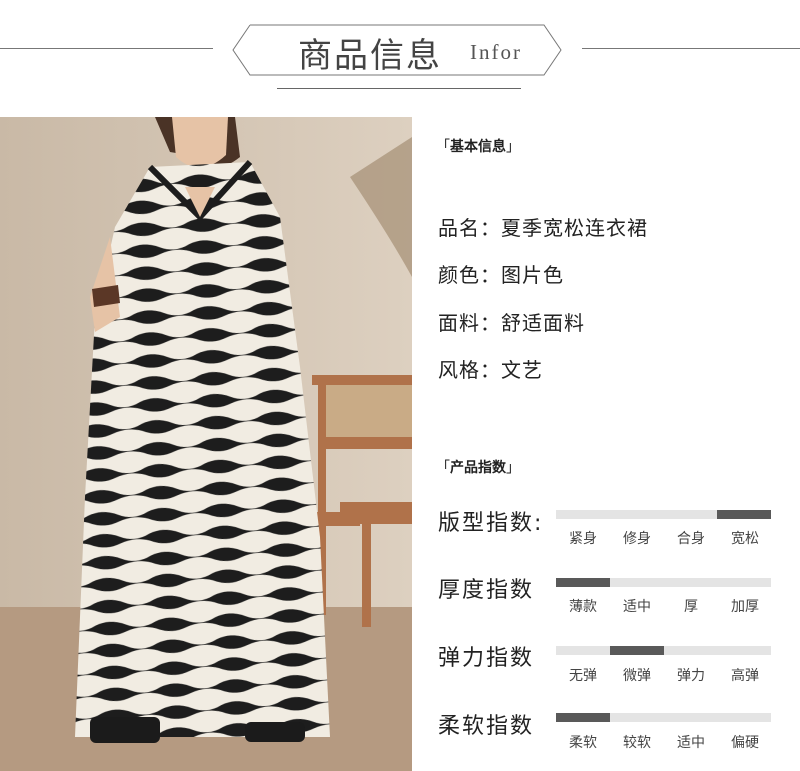 This screenshot has width=800, height=771. What do you see at coordinates (744, 514) in the screenshot?
I see `fit-index-fill` at bounding box center [744, 514].